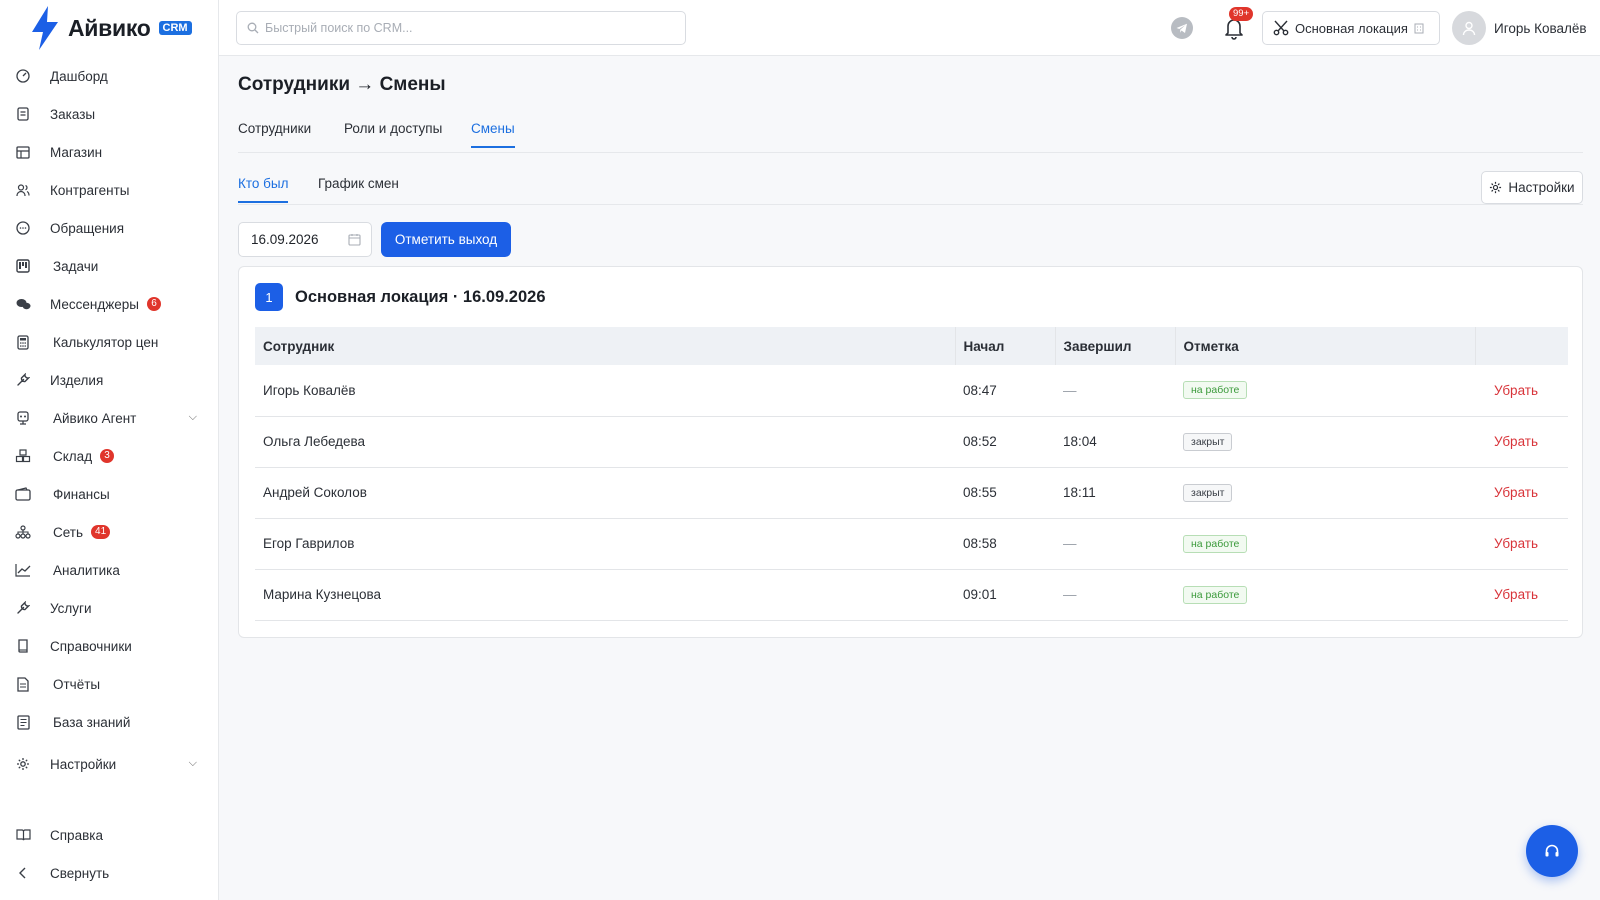 The image size is (1600, 900). I want to click on subtab-who-was: Кто был, so click(263, 189).